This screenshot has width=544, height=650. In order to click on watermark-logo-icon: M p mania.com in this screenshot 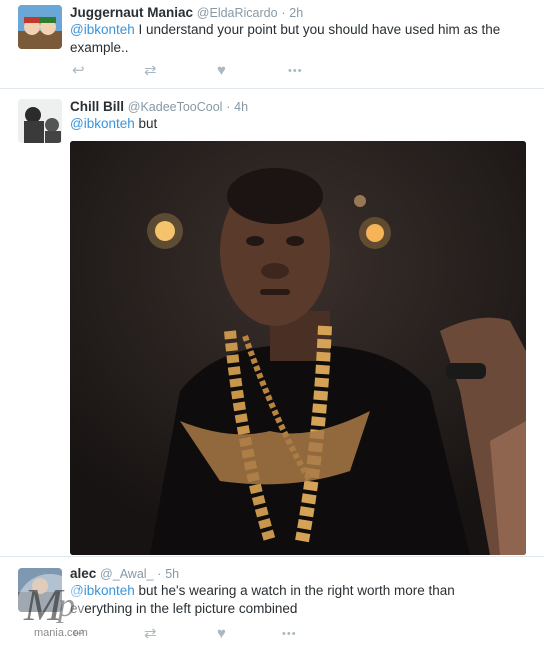, I will do `click(52, 608)`.